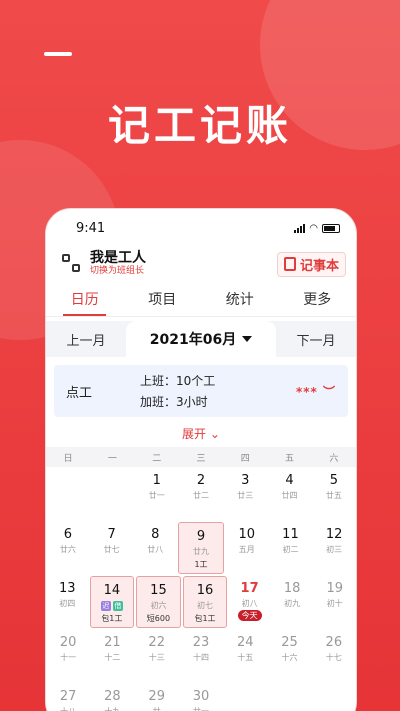  Describe the element at coordinates (112, 708) in the screenshot. I see `lunar-date: 十九` at that location.